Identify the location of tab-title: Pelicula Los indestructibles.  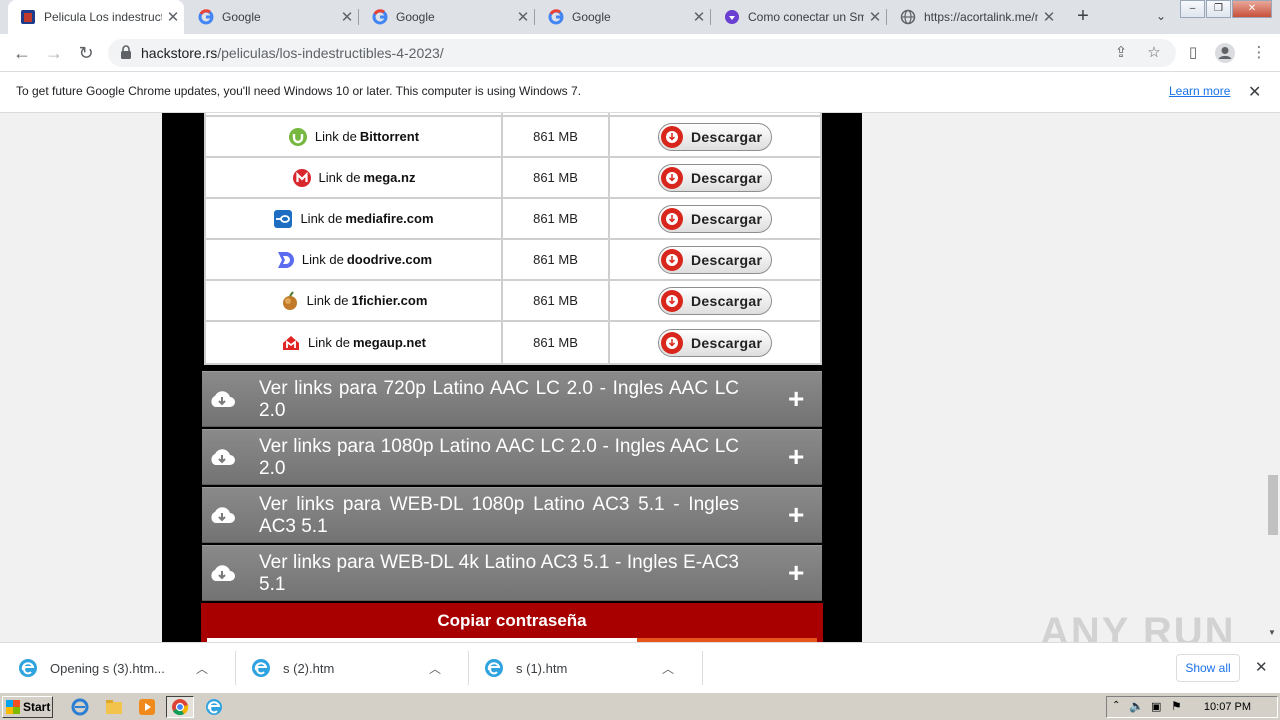
(103, 17).